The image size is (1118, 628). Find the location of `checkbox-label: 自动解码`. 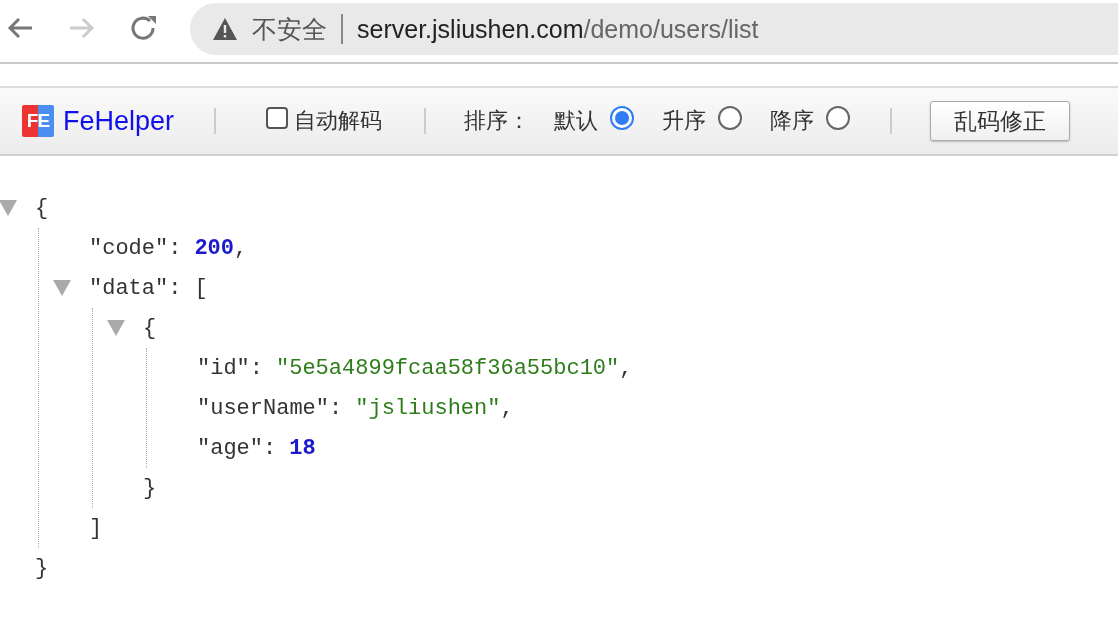

checkbox-label: 自动解码 is located at coordinates (338, 121).